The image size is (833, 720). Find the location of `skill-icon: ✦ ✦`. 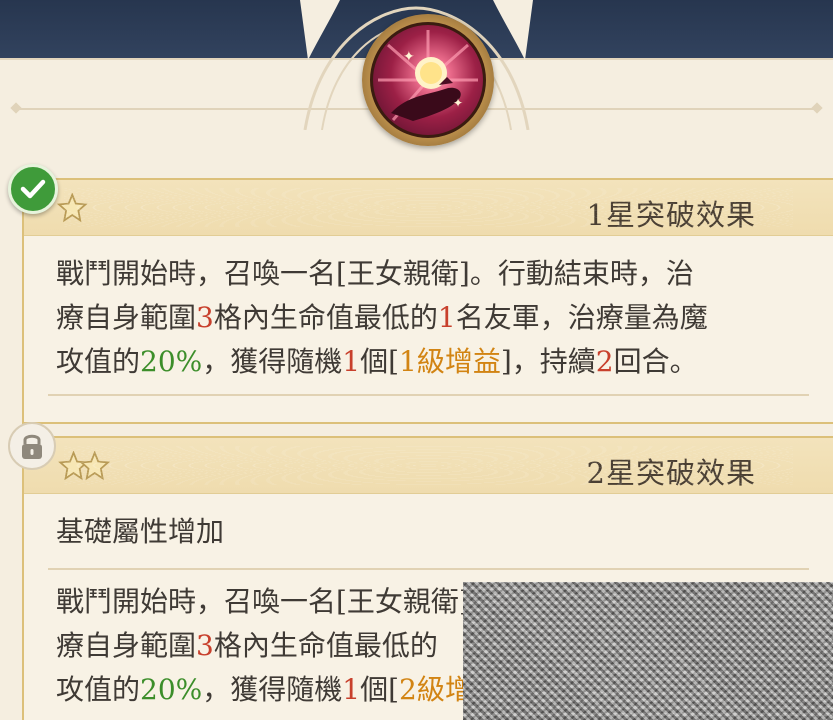

skill-icon: ✦ ✦ is located at coordinates (428, 80).